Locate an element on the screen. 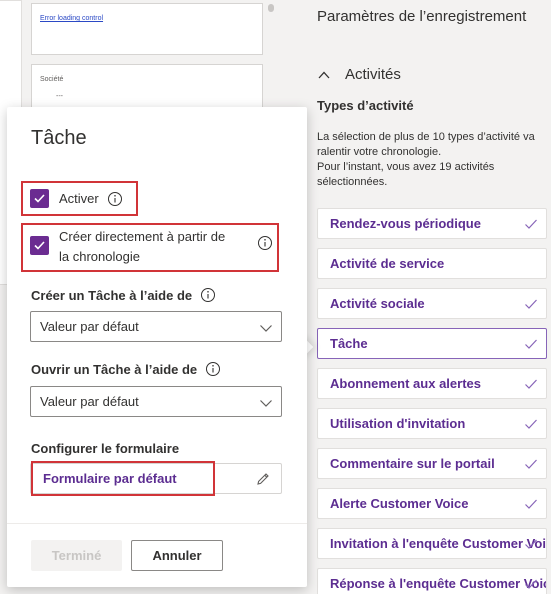  form-highlight-box is located at coordinates (123, 478).